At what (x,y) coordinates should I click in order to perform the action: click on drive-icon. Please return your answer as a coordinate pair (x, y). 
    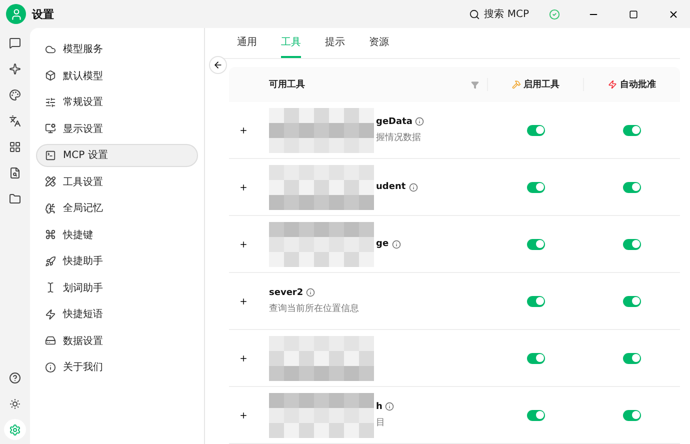
    Looking at the image, I should click on (50, 340).